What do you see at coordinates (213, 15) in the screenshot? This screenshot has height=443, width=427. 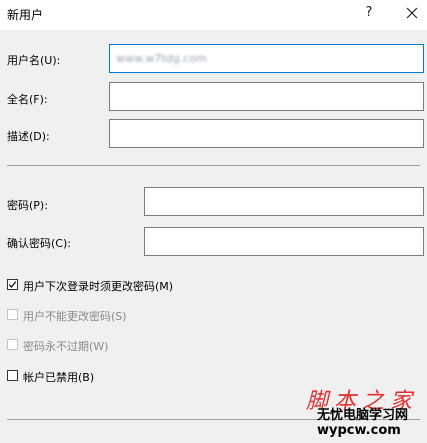 I see `title-bar: 新用户 ?` at bounding box center [213, 15].